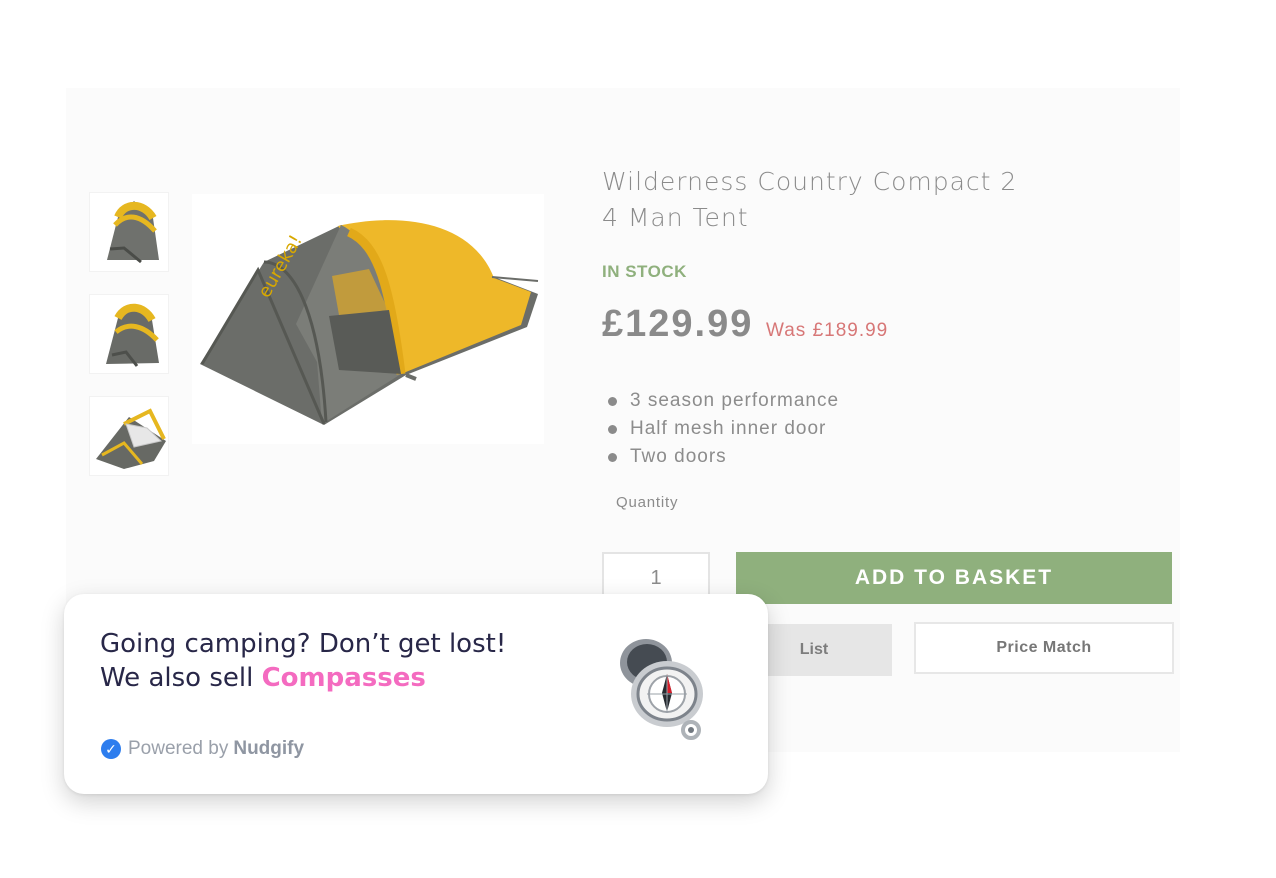  I want to click on check-icon: ✓, so click(111, 749).